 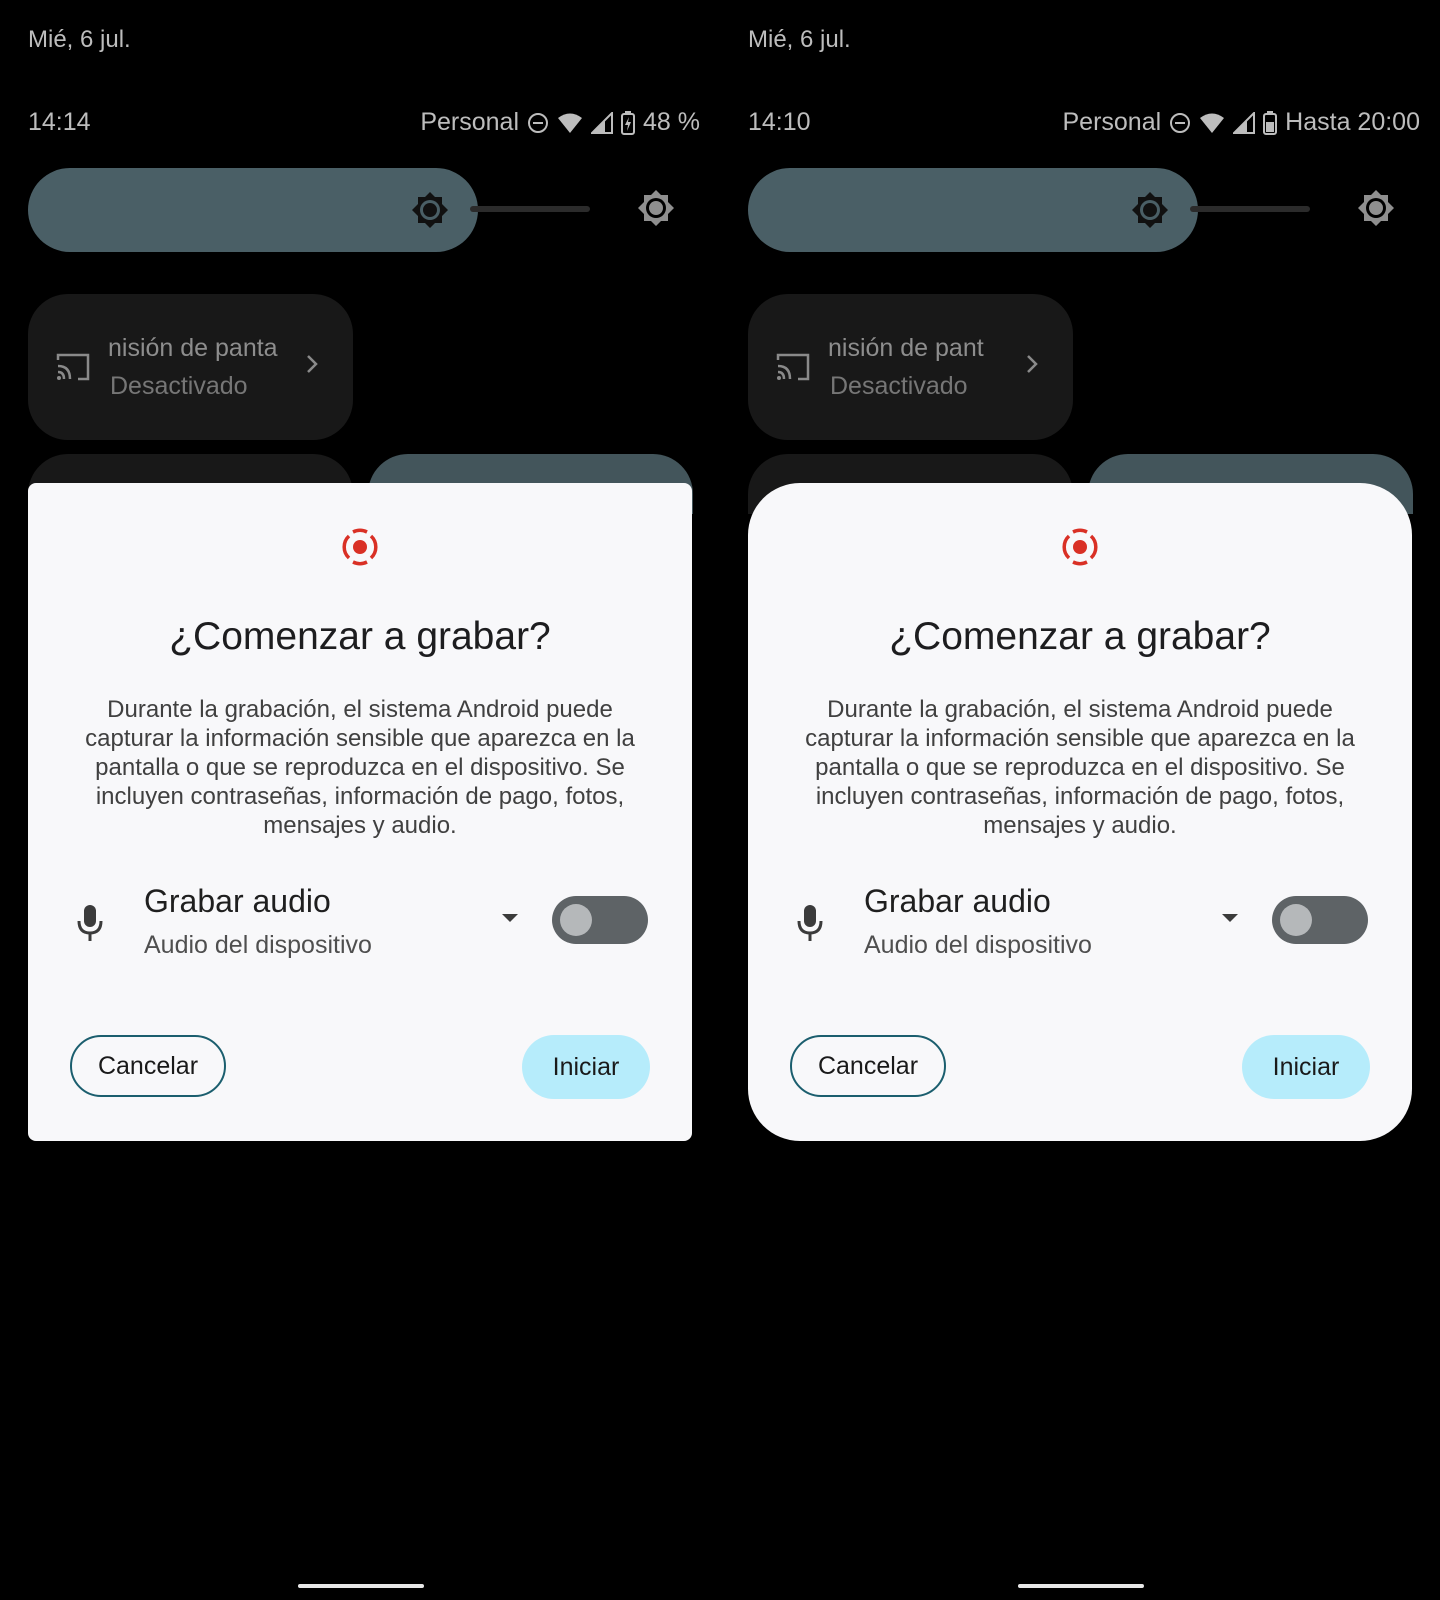 What do you see at coordinates (779, 122) in the screenshot?
I see `status-time: 14:10` at bounding box center [779, 122].